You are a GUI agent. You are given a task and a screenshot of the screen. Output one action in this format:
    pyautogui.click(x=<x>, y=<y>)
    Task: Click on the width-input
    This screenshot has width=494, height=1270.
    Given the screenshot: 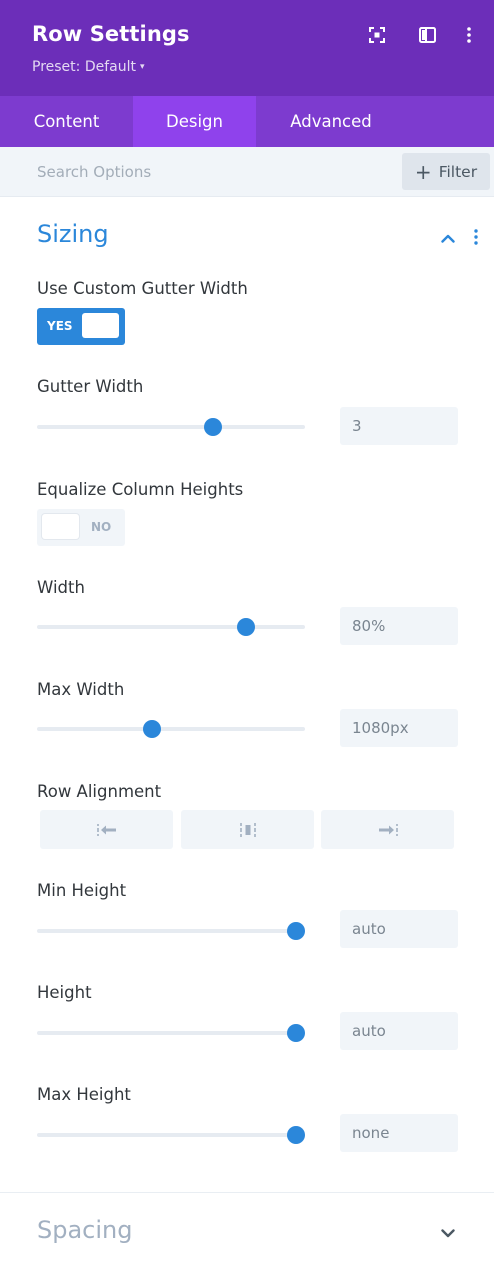 What is the action you would take?
    pyautogui.click(x=399, y=626)
    